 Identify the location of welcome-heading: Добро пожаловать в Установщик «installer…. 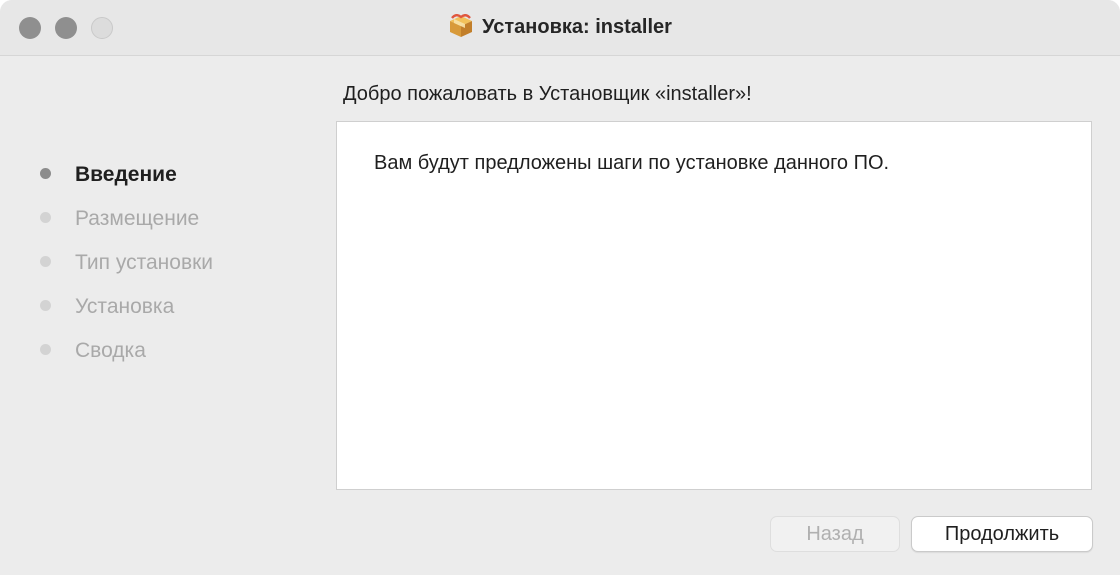
(547, 94).